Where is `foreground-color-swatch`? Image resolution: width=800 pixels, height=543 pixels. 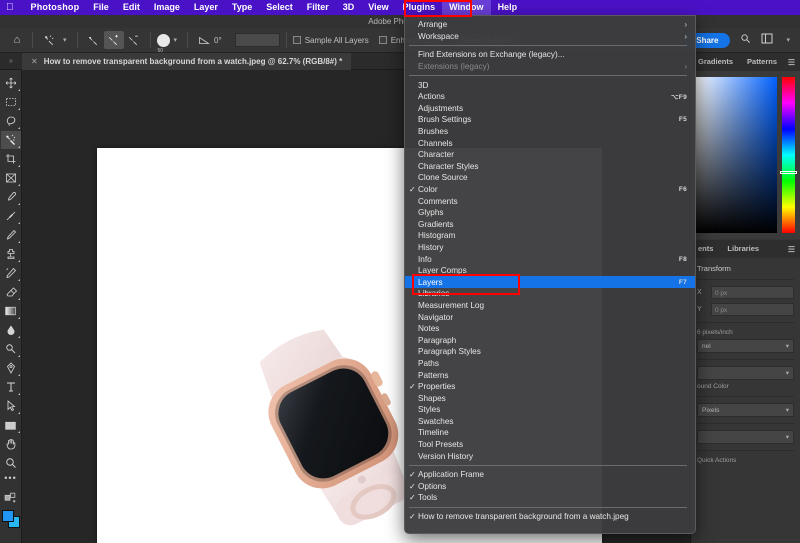 foreground-color-swatch is located at coordinates (7, 516).